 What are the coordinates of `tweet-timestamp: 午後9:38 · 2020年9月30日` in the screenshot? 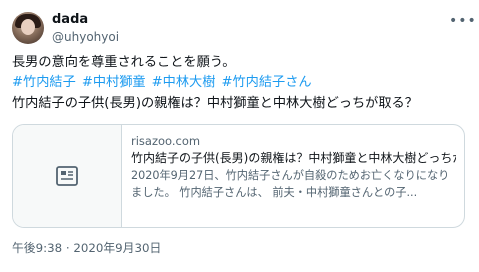 It's located at (86, 248).